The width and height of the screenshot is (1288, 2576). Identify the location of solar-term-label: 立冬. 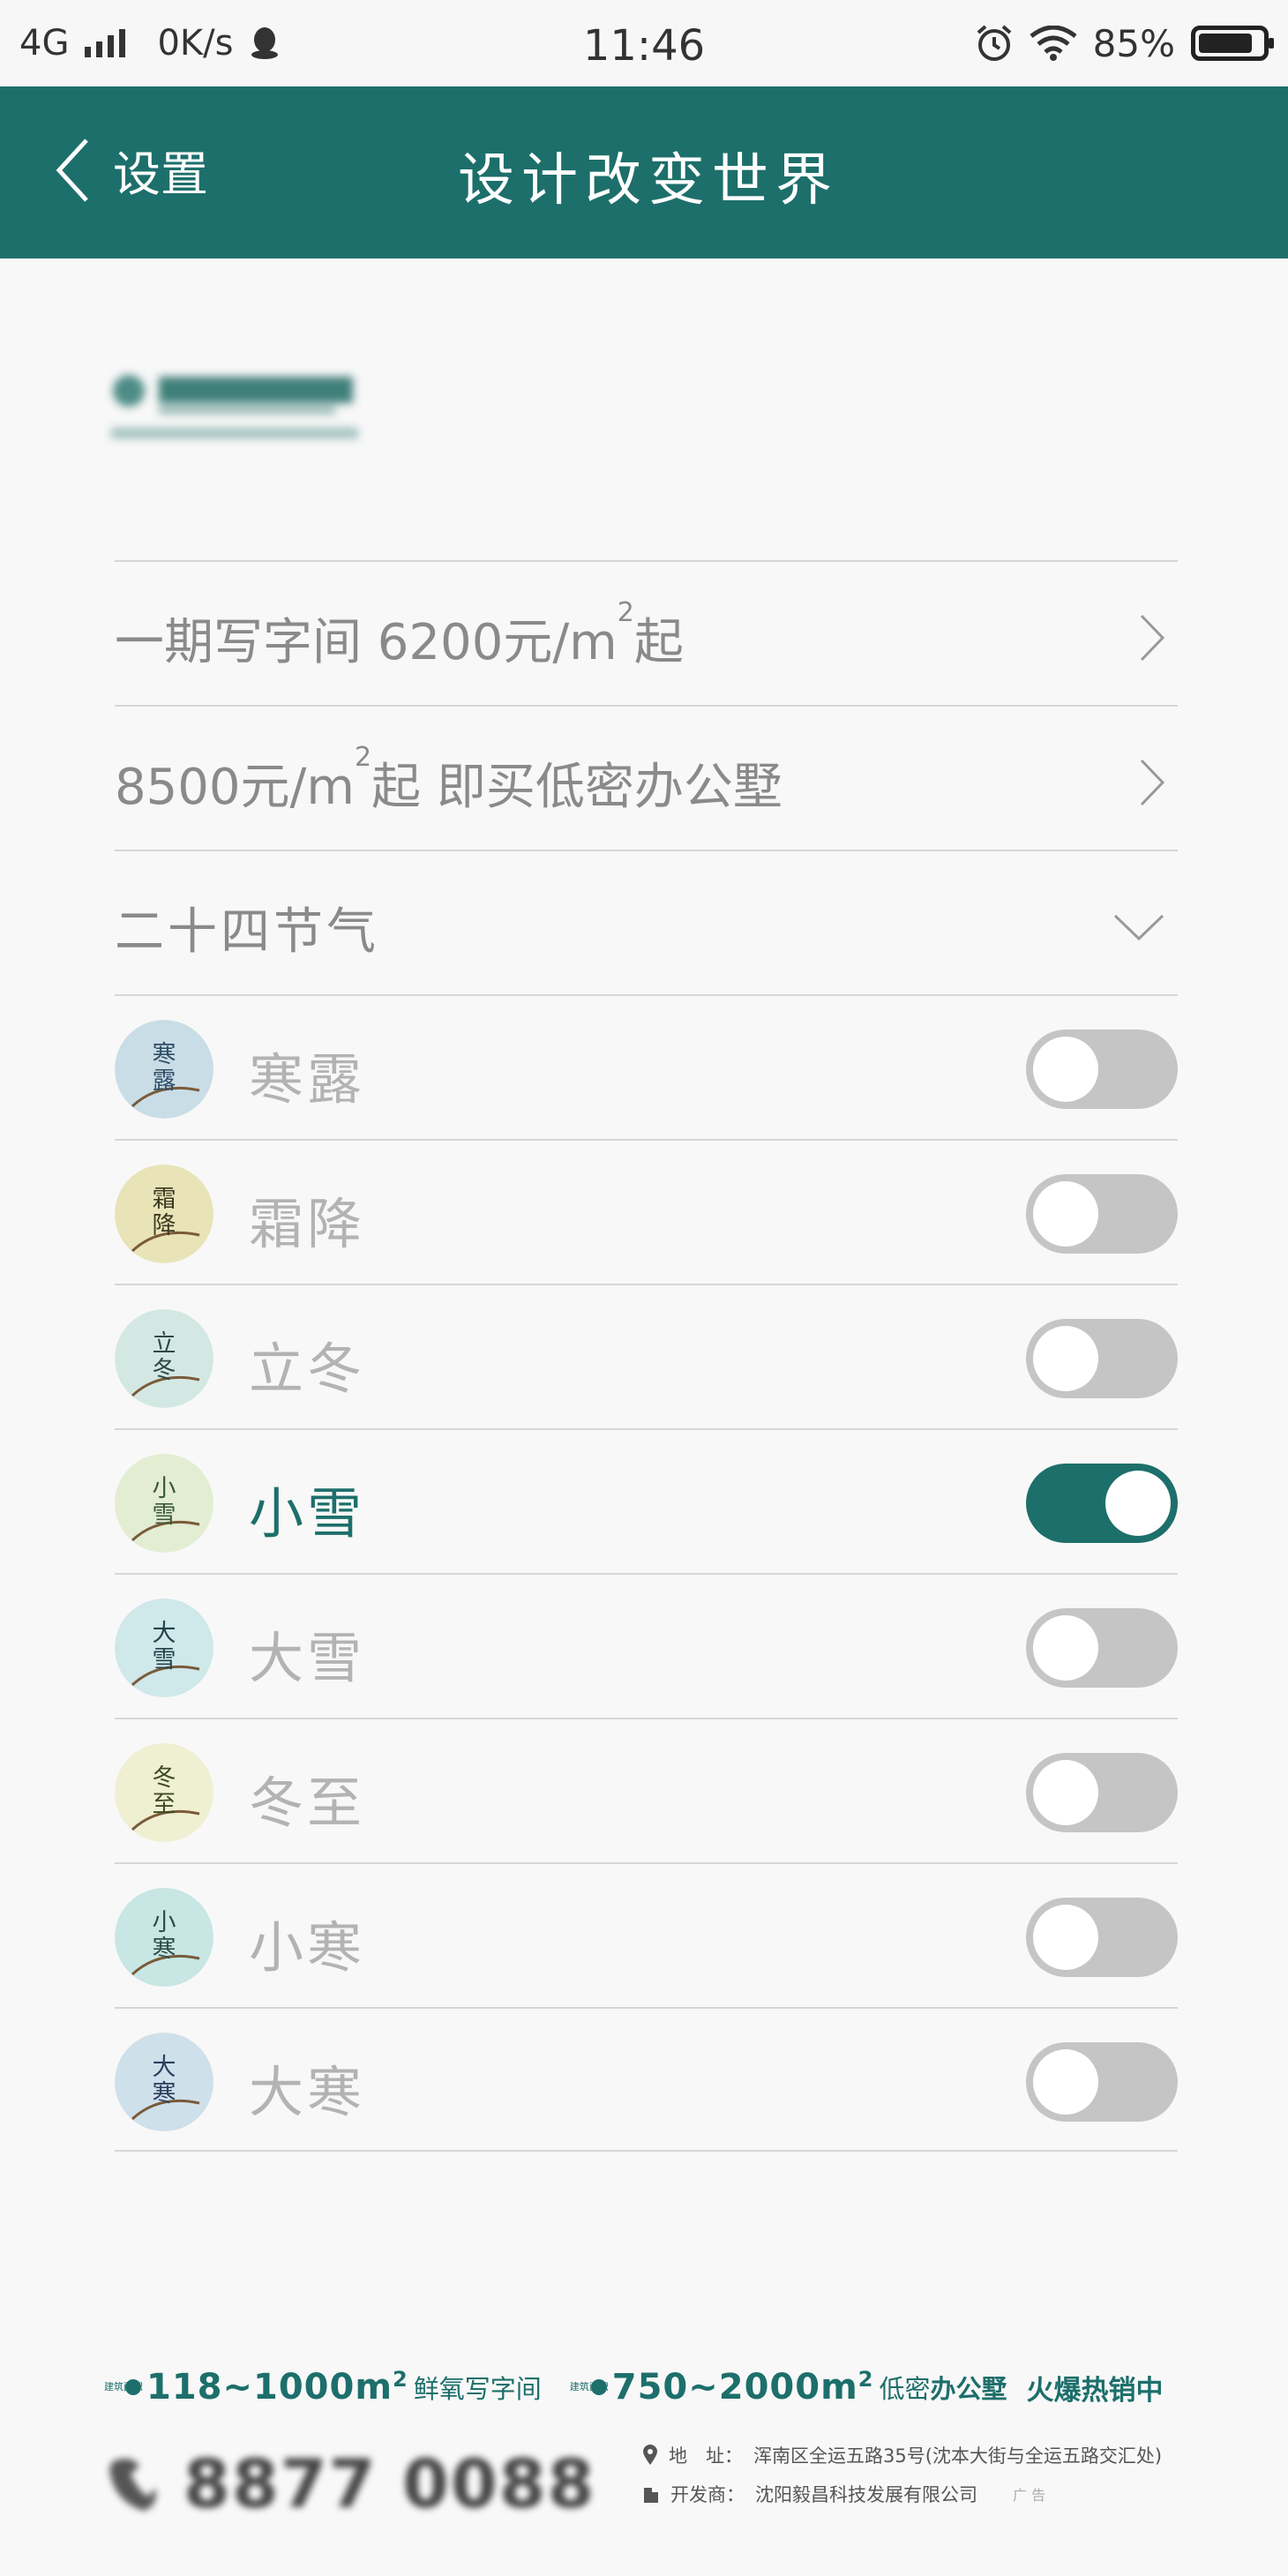
(308, 1369).